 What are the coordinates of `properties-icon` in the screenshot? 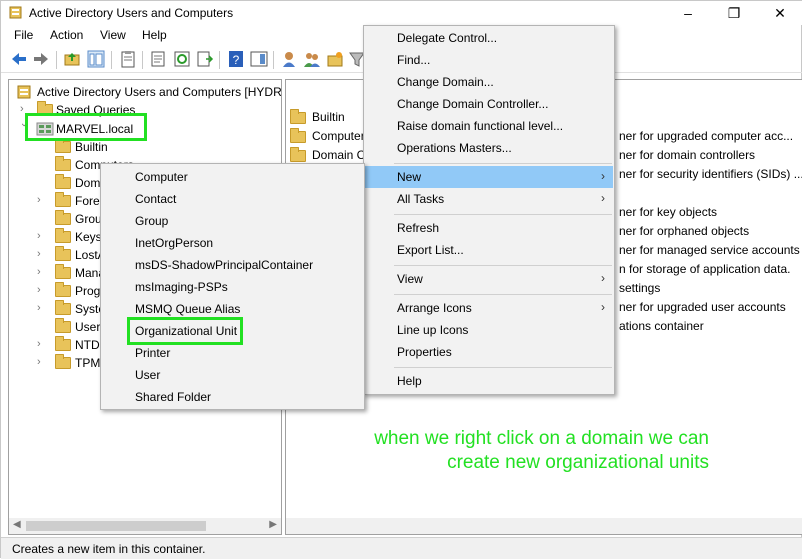 It's located at (158, 59).